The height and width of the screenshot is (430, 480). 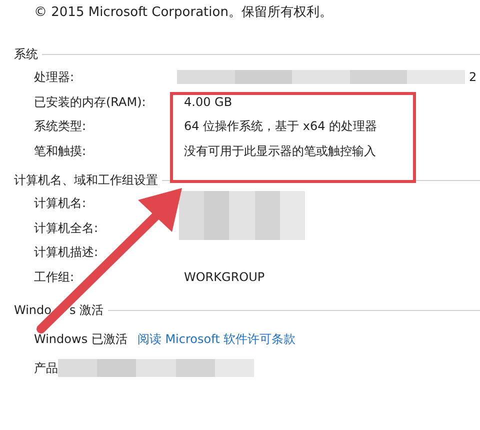 What do you see at coordinates (55, 277) in the screenshot?
I see `field-label: 工作组:` at bounding box center [55, 277].